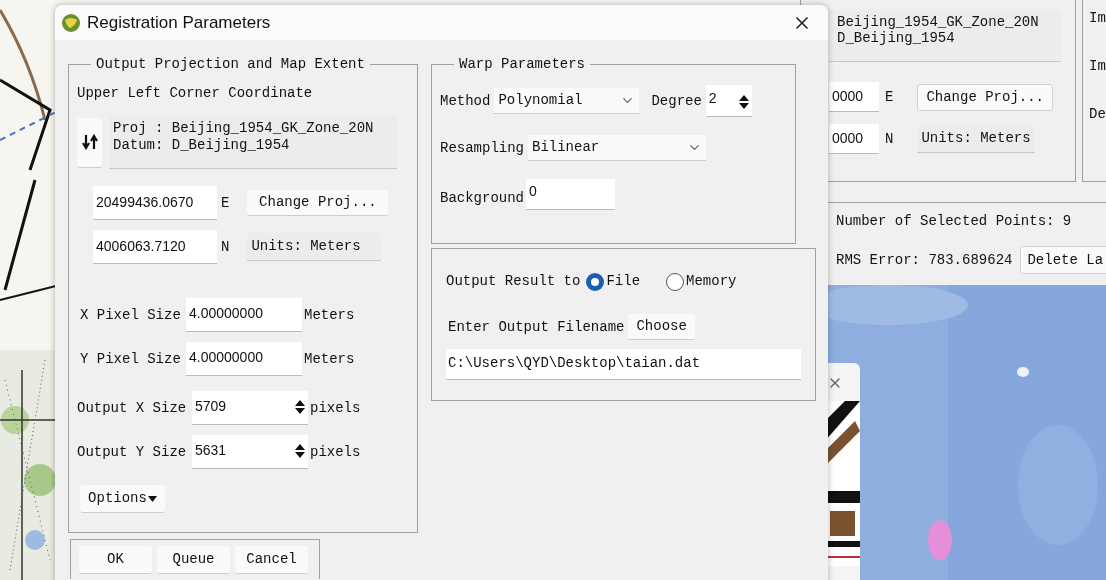 Image resolution: width=1106 pixels, height=580 pixels. What do you see at coordinates (854, 139) in the screenshot?
I see `northing-field: 0000` at bounding box center [854, 139].